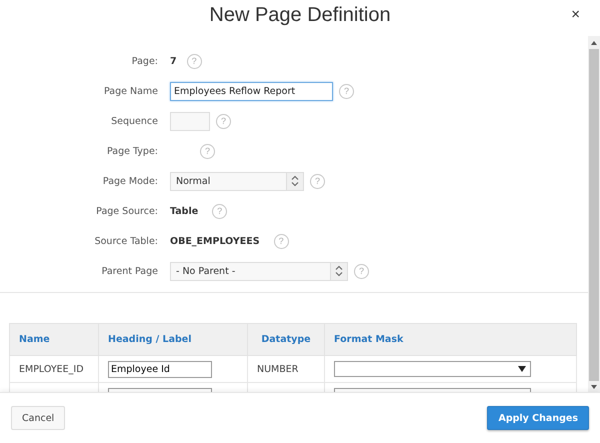 The width and height of the screenshot is (600, 443). I want to click on field-label: Page Source:, so click(127, 211).